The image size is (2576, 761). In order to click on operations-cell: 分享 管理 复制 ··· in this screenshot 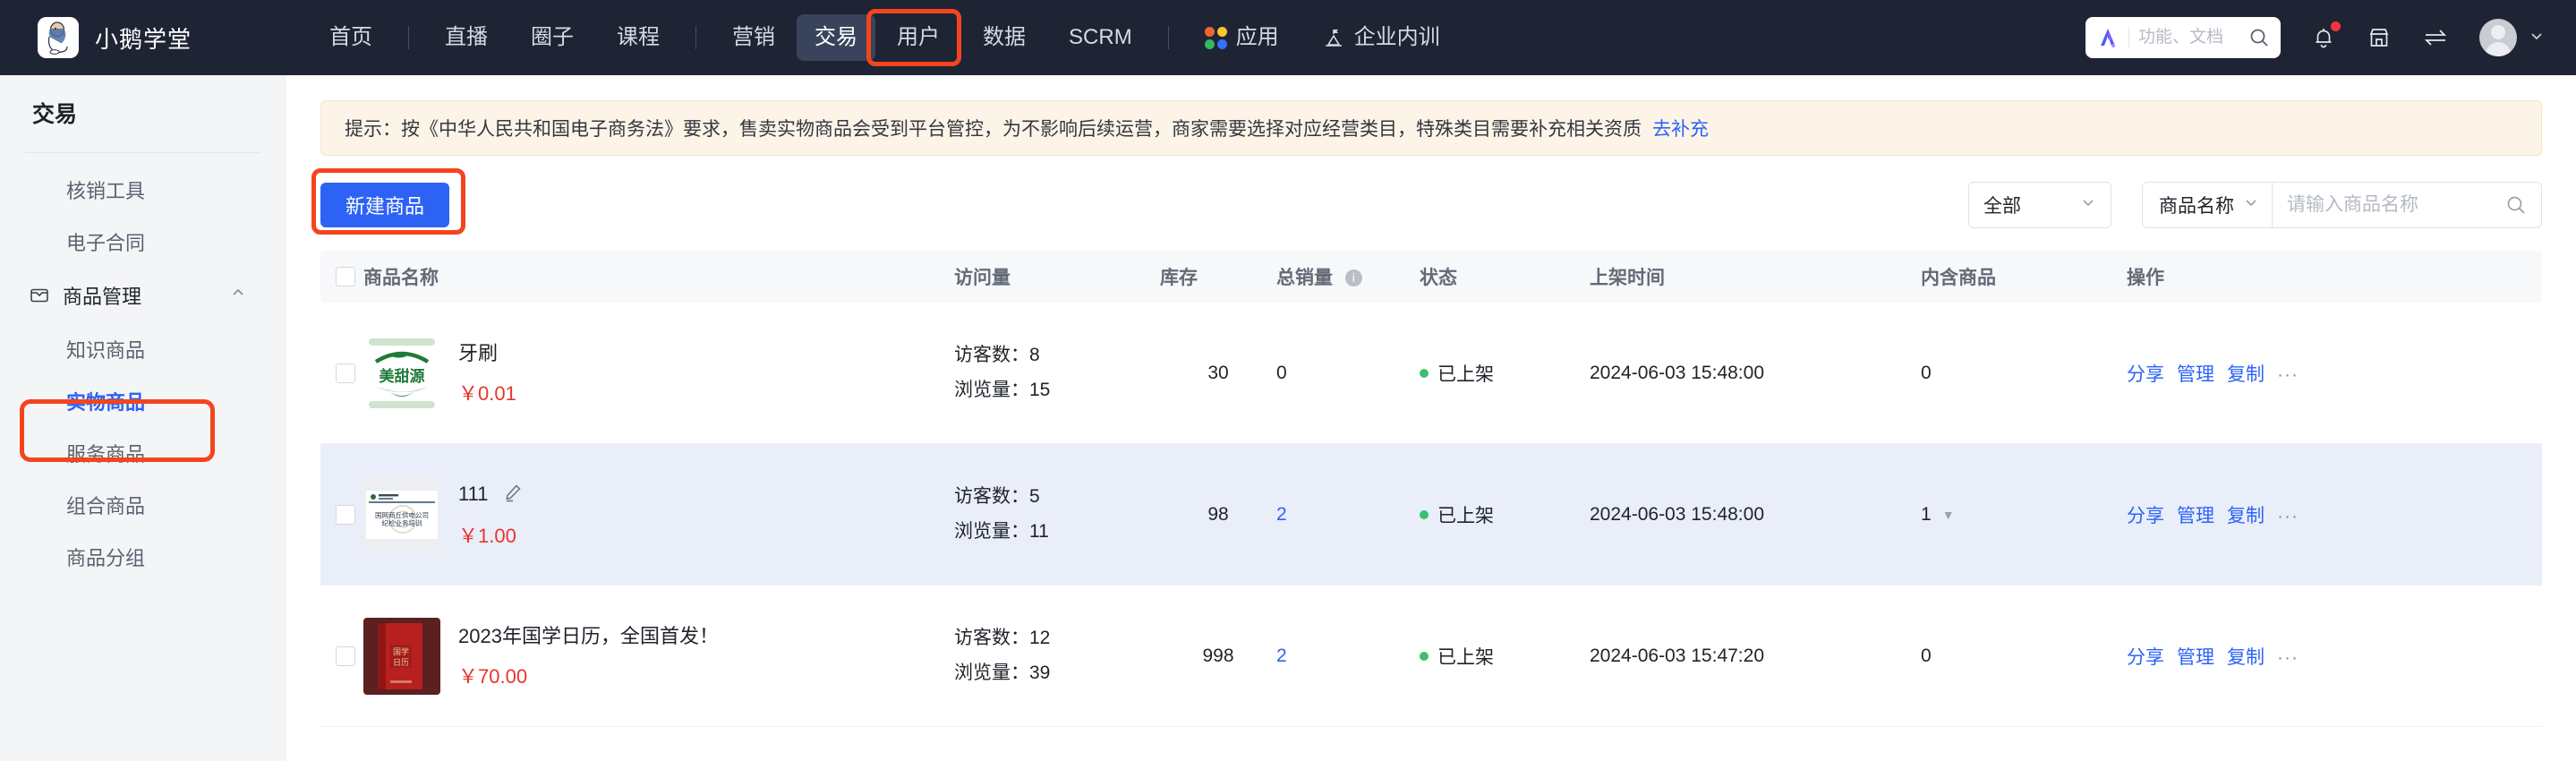, I will do `click(2243, 656)`.